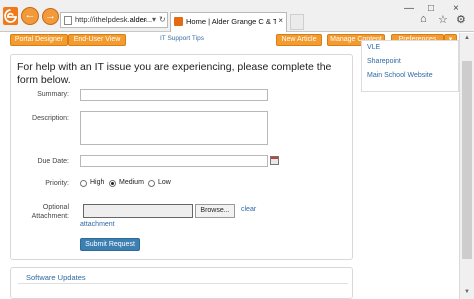  What do you see at coordinates (400, 75) in the screenshot?
I see `link-main-school-website: Main School Website` at bounding box center [400, 75].